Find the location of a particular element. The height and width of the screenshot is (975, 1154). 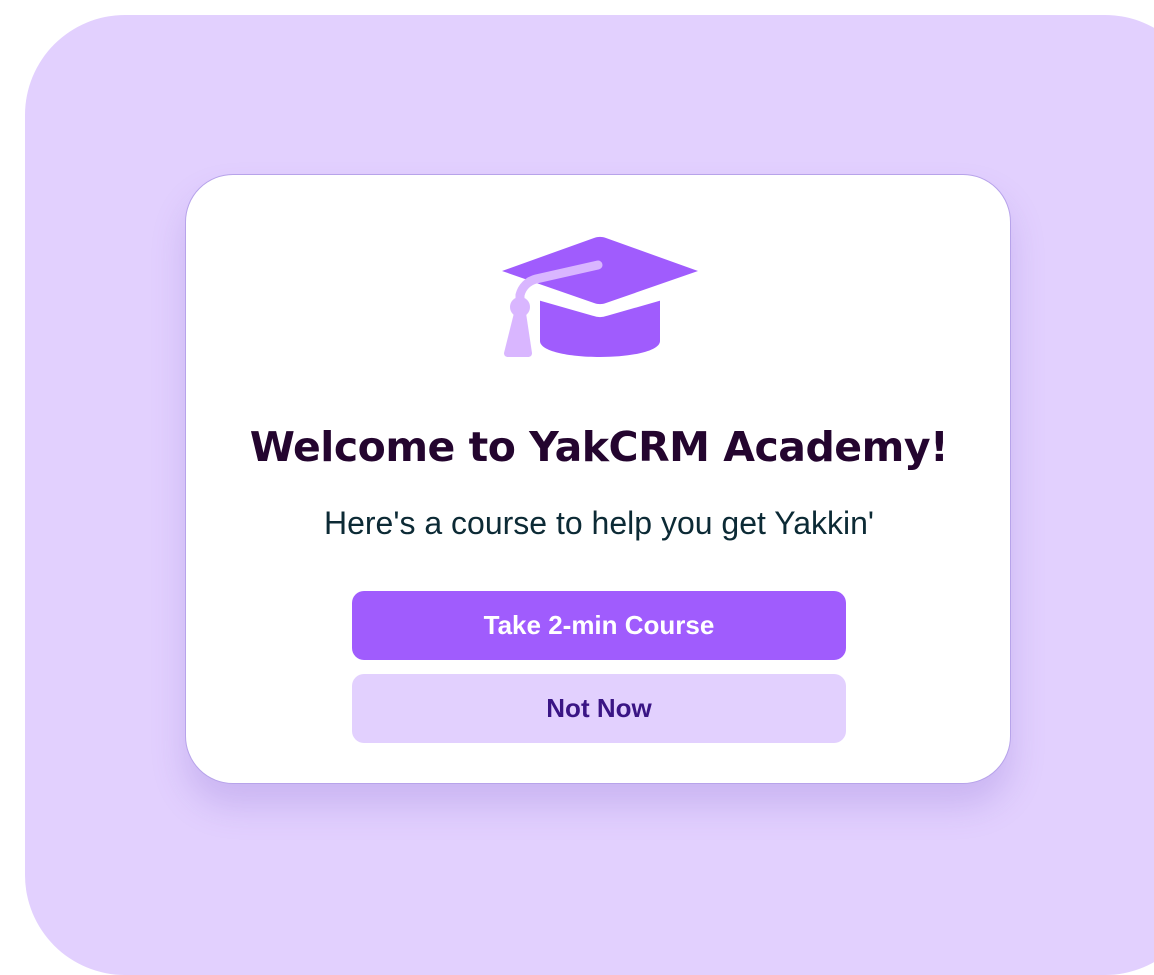

graduation-cap-icon is located at coordinates (600, 296).